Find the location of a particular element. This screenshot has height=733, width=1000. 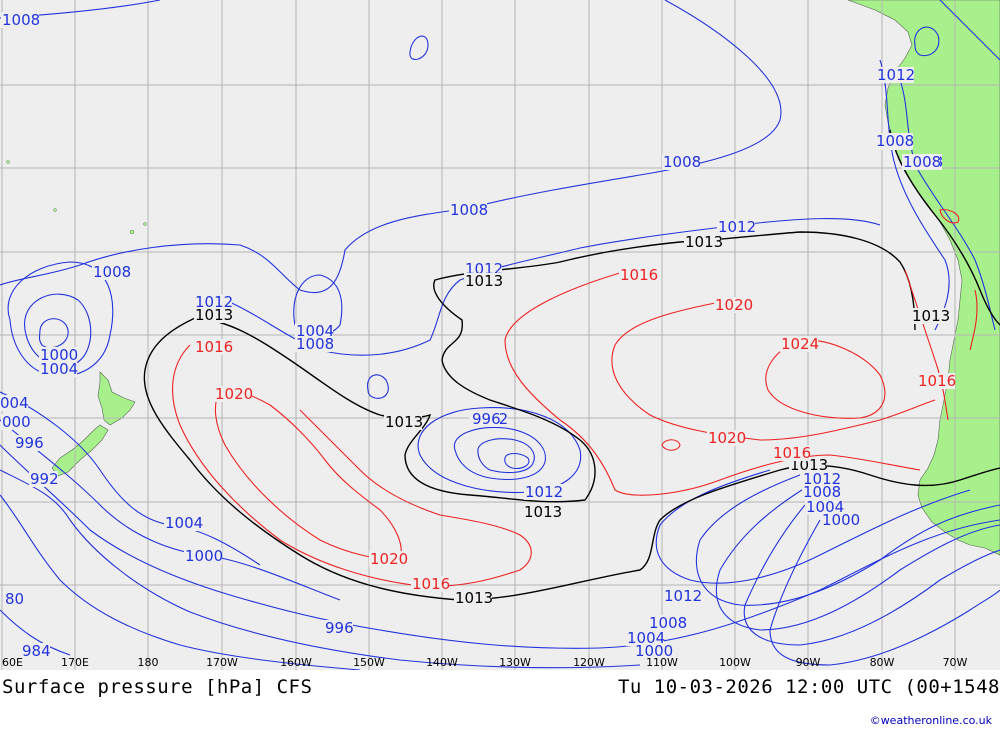

longitude-tick-label: 150W is located at coordinates (369, 662).